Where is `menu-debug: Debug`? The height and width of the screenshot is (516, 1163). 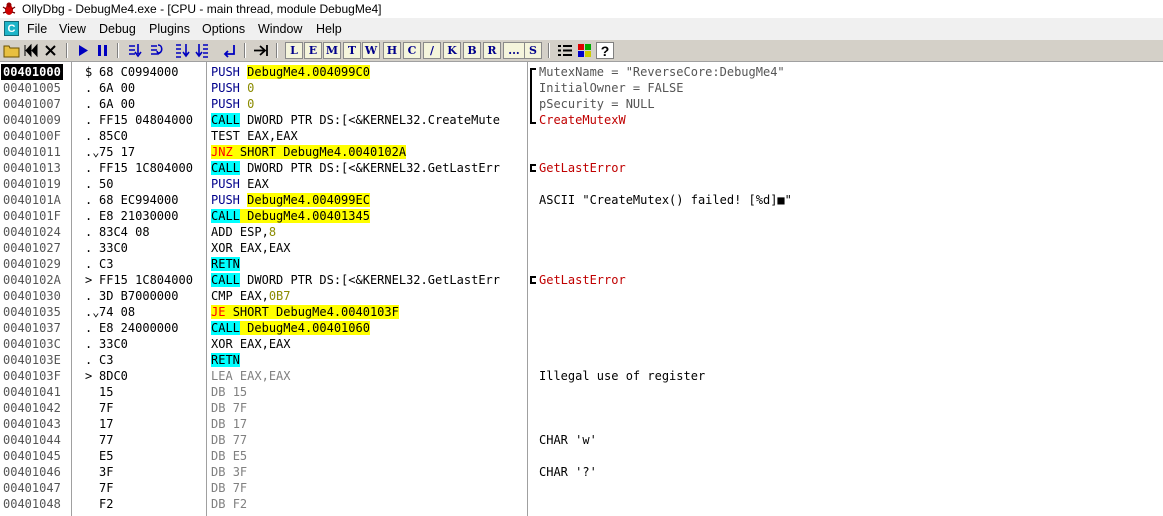 menu-debug: Debug is located at coordinates (117, 29).